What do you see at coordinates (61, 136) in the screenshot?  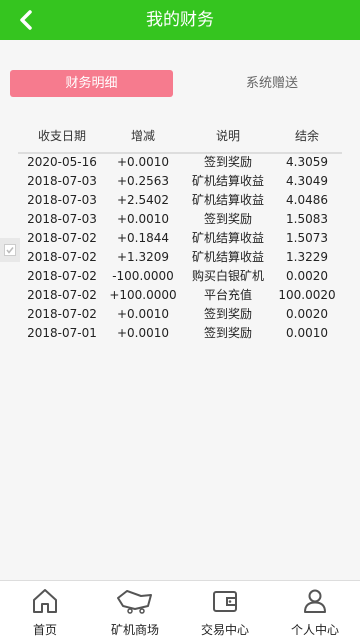 I see `header-date: 收支日期` at bounding box center [61, 136].